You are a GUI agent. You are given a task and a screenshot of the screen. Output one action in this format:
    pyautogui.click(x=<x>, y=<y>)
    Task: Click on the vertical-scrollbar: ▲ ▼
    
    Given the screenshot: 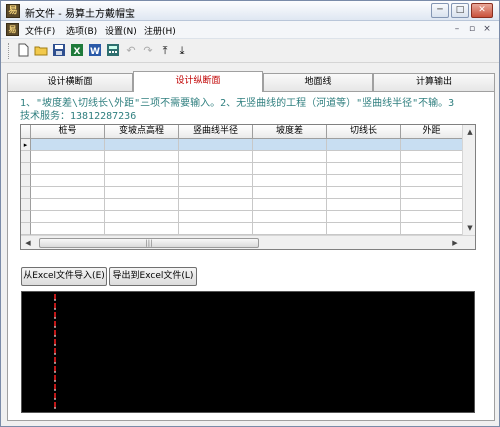 What is the action you would take?
    pyautogui.click(x=468, y=180)
    